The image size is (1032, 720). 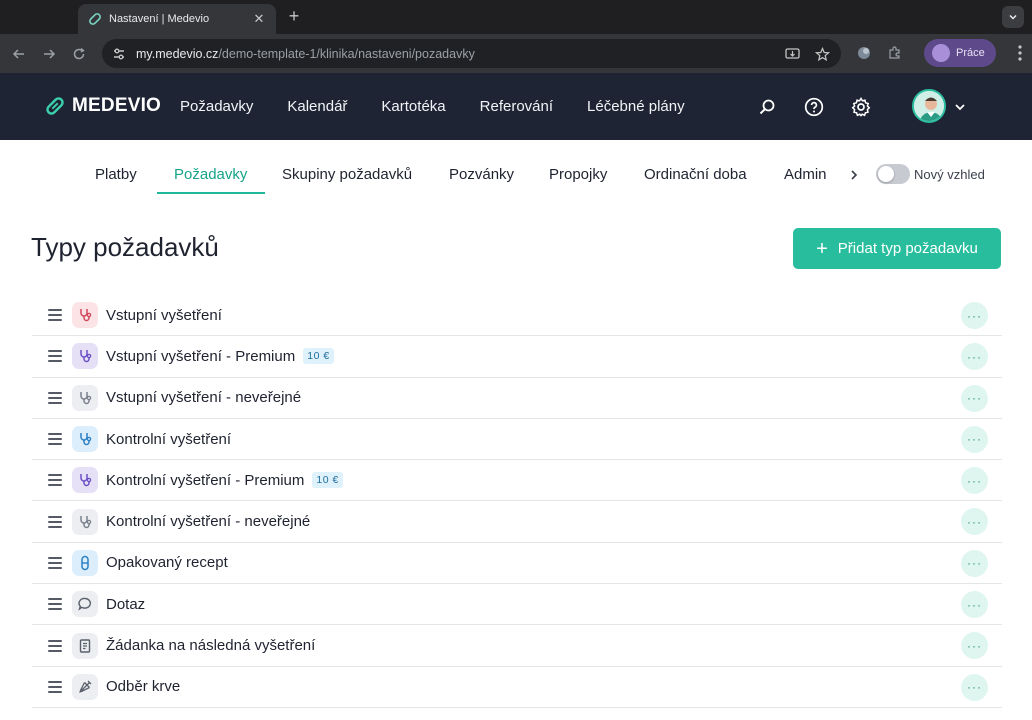 I want to click on tab-admin: Admin, so click(x=805, y=174).